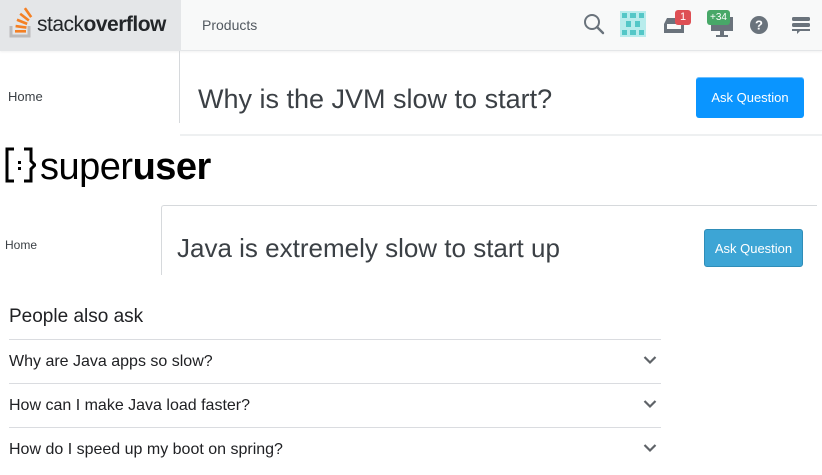 Image resolution: width=822 pixels, height=475 pixels. I want to click on stackoverflow-divider, so click(501, 135).